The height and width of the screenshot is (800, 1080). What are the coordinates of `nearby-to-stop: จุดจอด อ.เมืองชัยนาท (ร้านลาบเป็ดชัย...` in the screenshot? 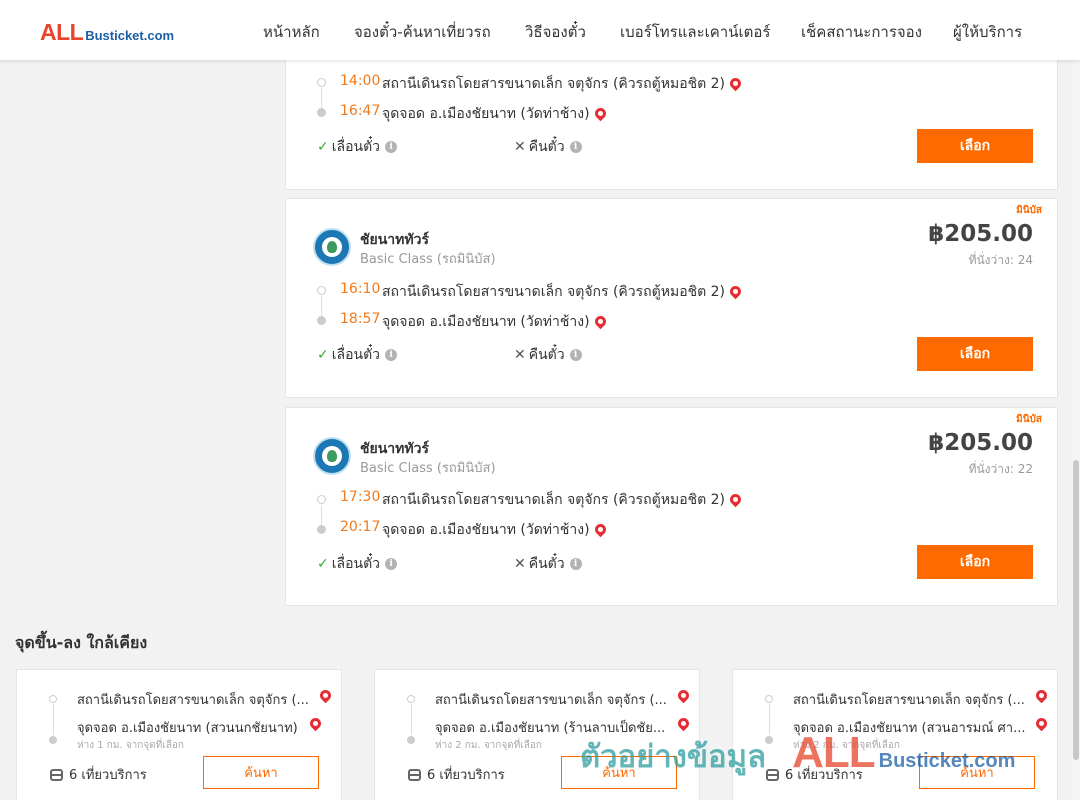 It's located at (550, 728).